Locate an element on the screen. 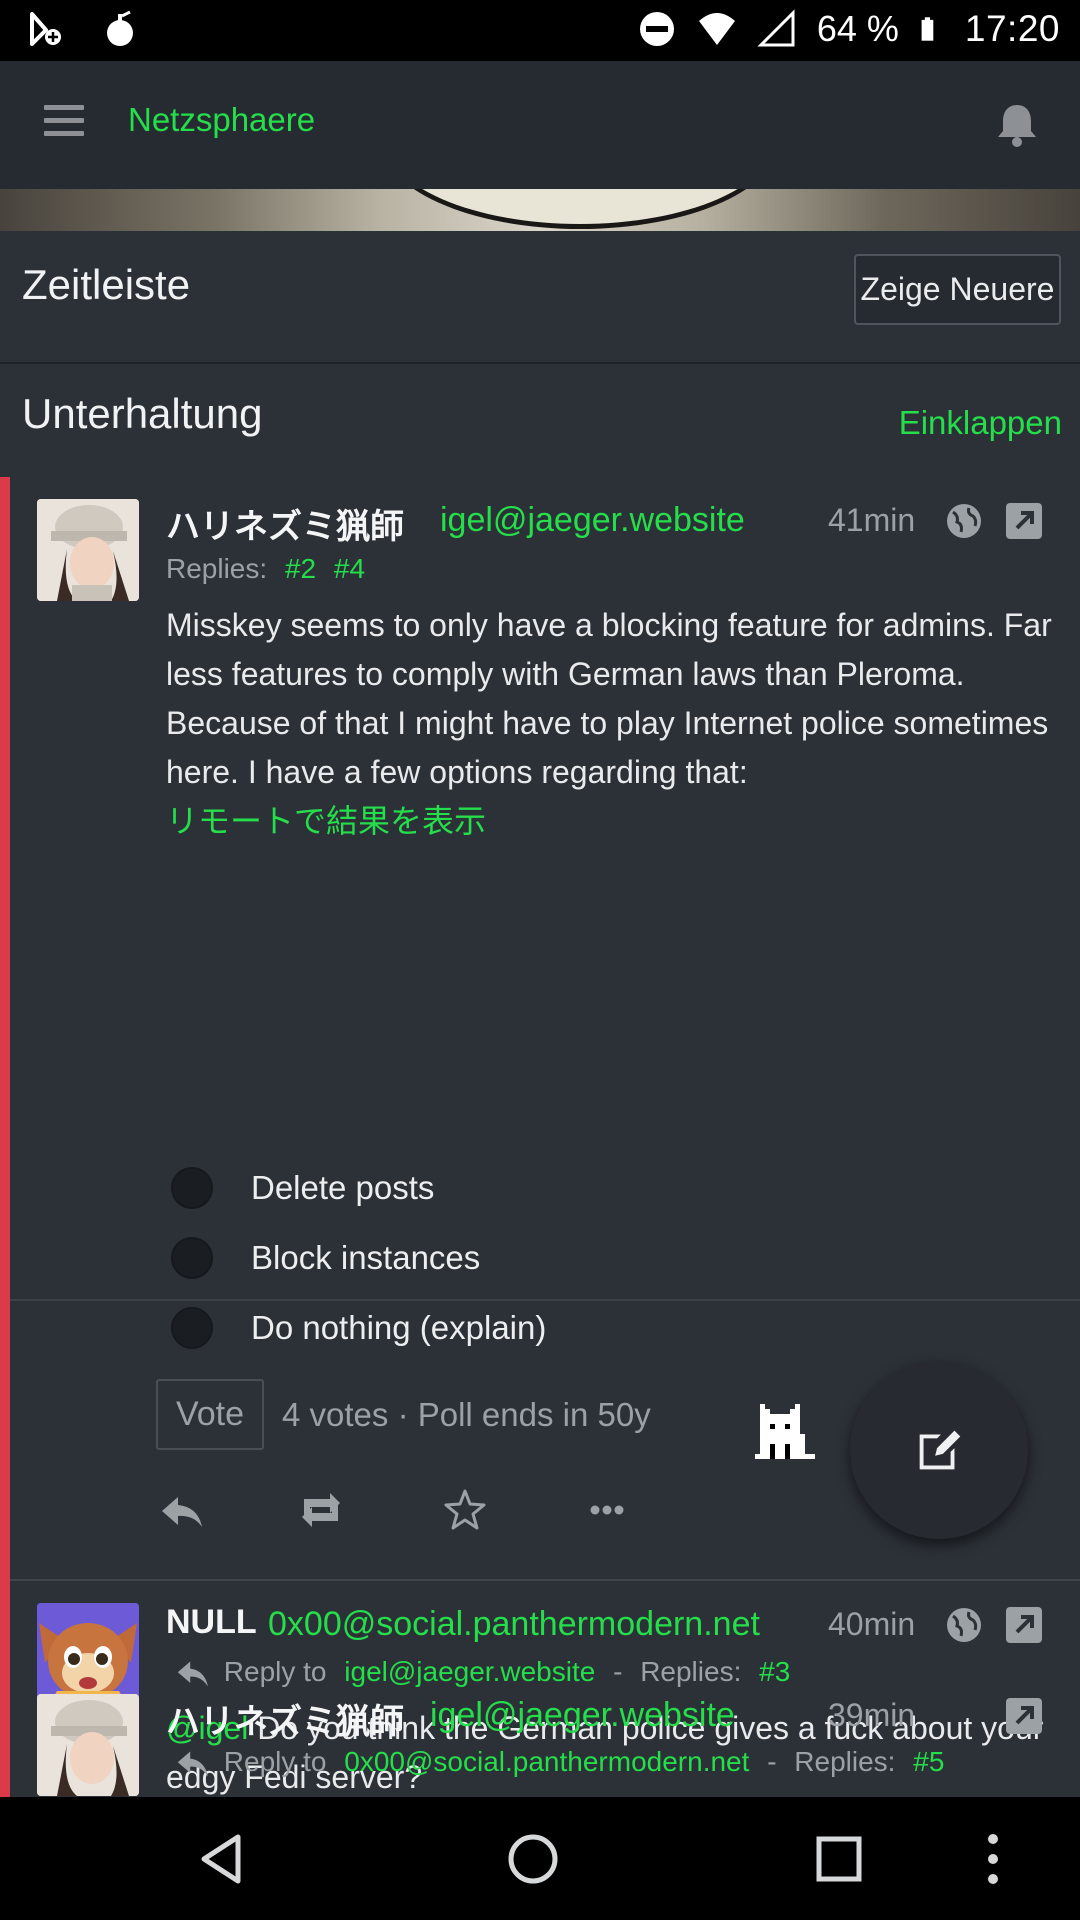 This screenshot has height=1920, width=1080. more-button is located at coordinates (607, 1510).